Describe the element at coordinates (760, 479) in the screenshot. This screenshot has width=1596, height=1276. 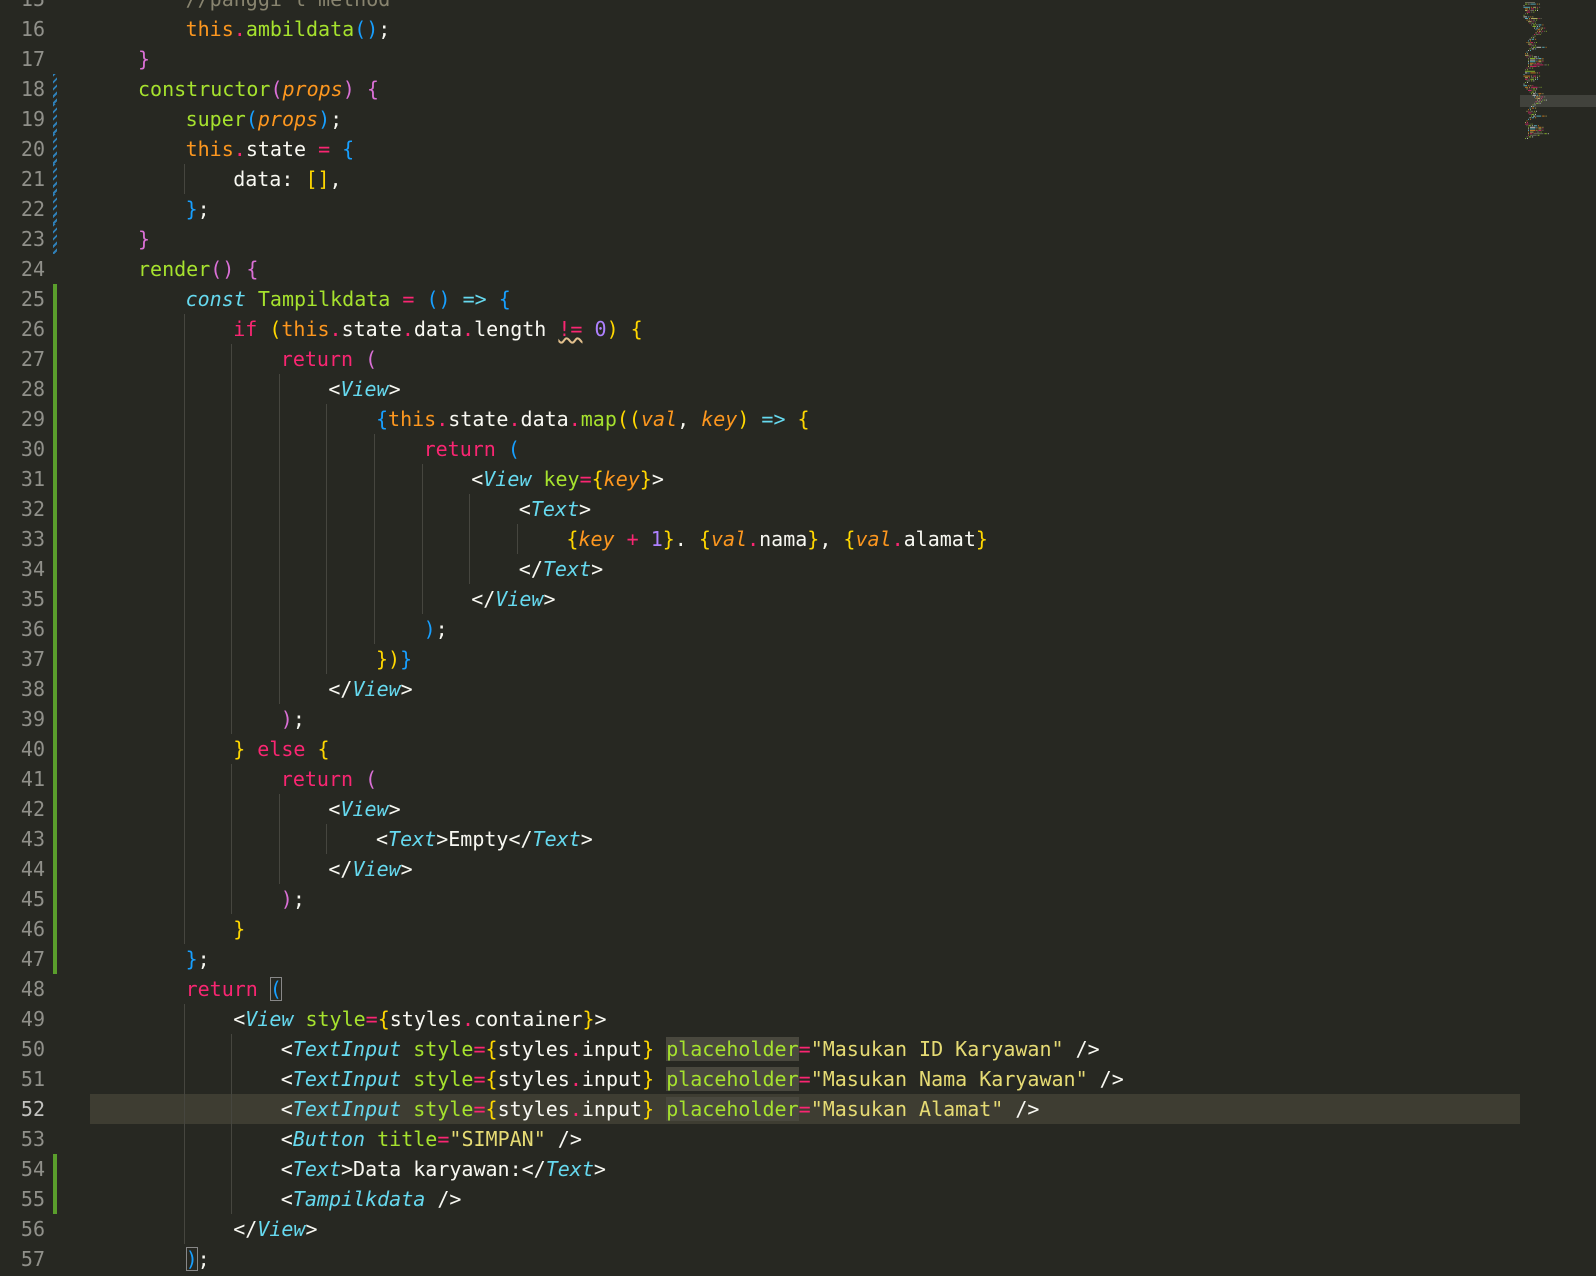
I see `code-line: 31 <View key={key}>` at that location.